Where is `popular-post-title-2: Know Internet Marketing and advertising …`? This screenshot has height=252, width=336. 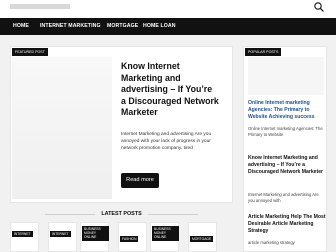 popular-post-title-2: Know Internet Marketing and advertising … is located at coordinates (287, 165).